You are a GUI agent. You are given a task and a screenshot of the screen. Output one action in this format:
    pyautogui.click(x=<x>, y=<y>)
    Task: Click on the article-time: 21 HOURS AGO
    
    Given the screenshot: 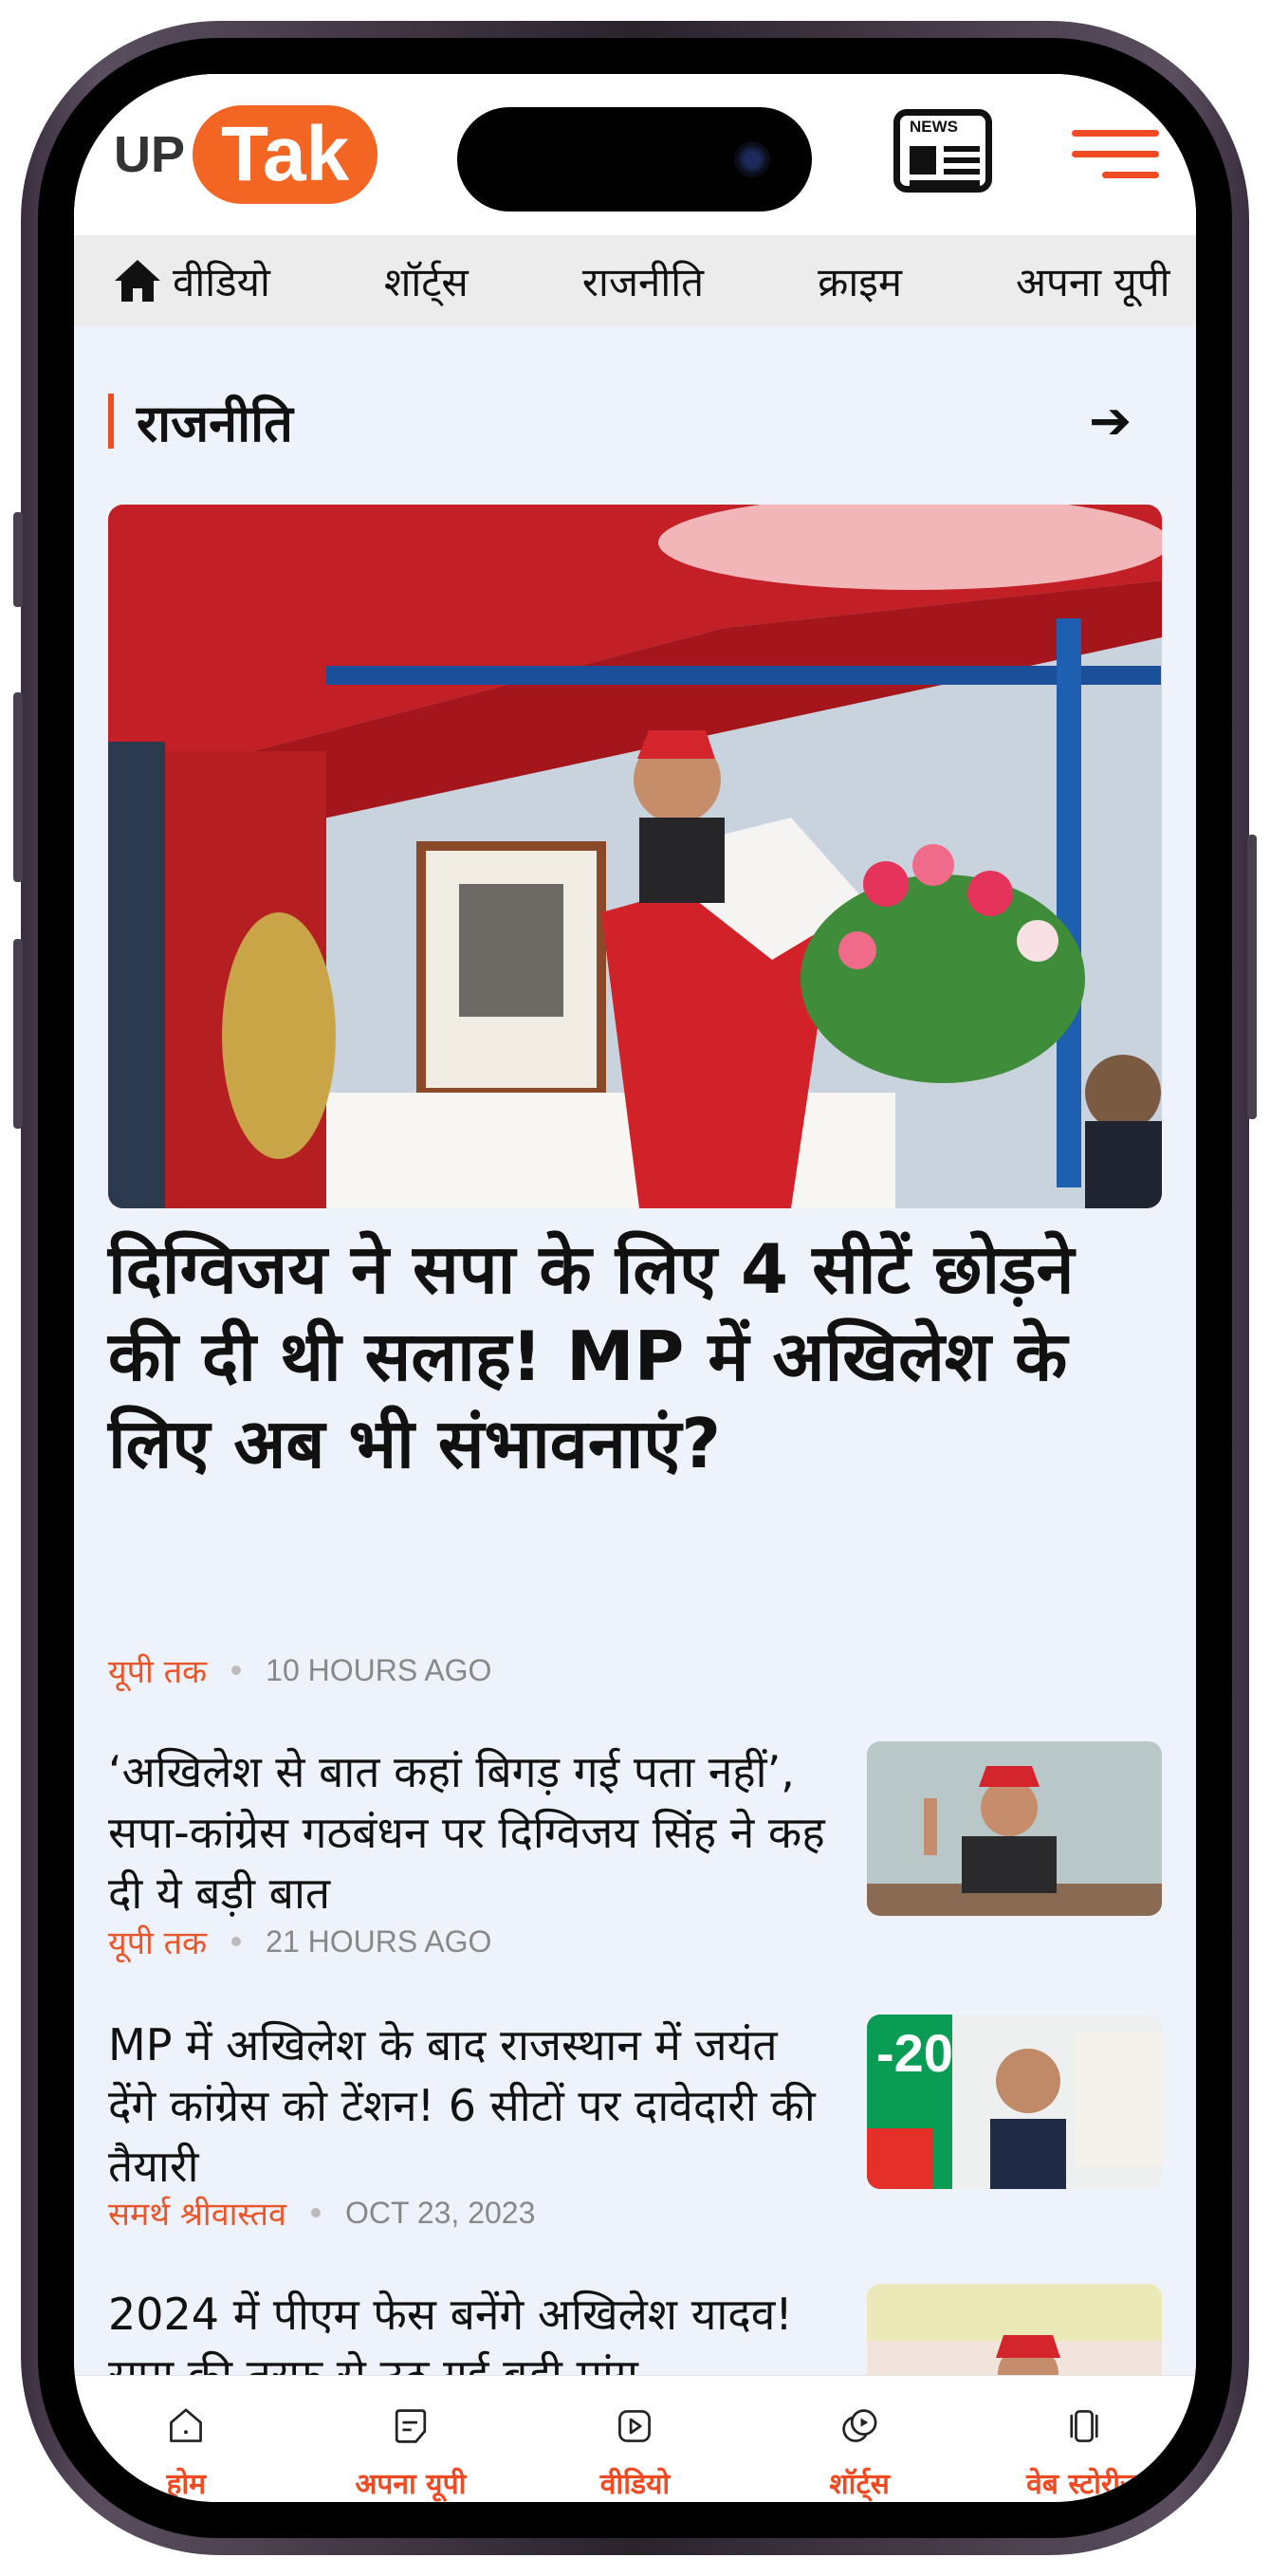 What is the action you would take?
    pyautogui.click(x=379, y=1941)
    